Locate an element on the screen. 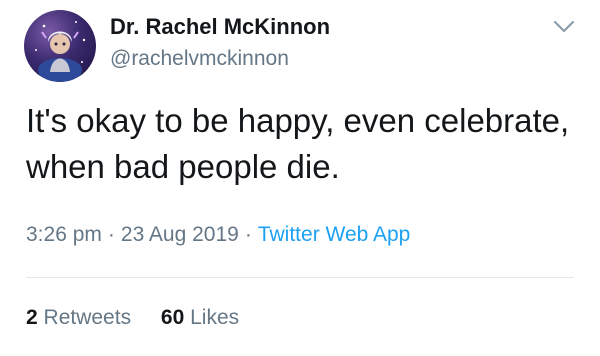  likes-stat: 60 Likes is located at coordinates (200, 317).